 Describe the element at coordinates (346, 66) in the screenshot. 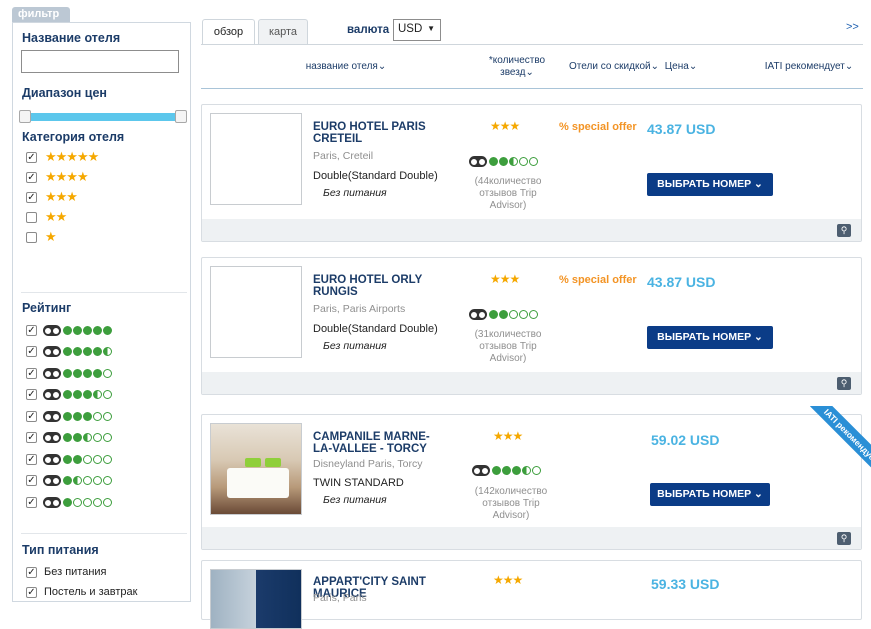

I see `sort-by-name: название отеля⌄` at that location.